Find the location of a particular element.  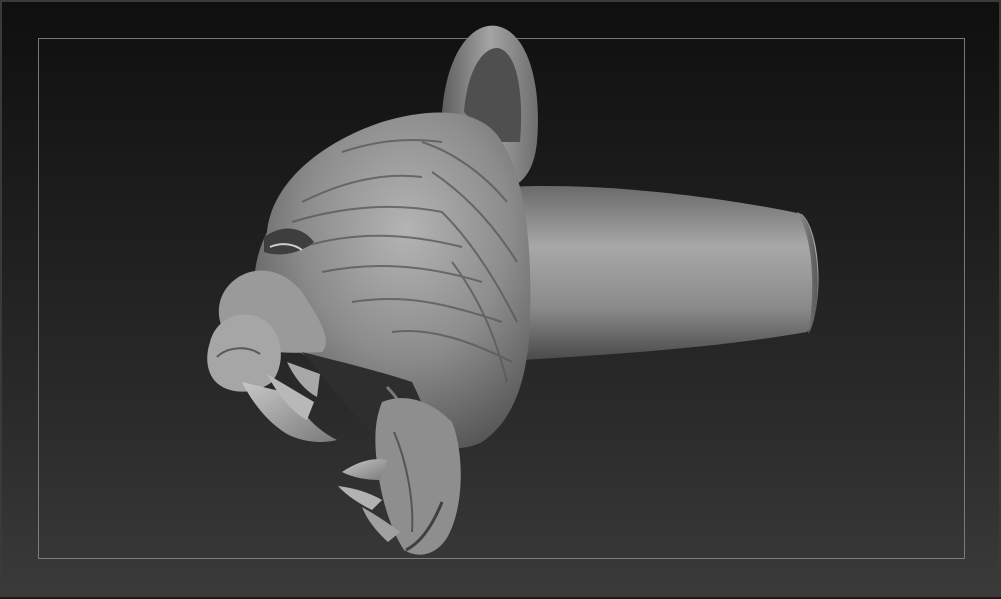

ring-band is located at coordinates (663, 273).